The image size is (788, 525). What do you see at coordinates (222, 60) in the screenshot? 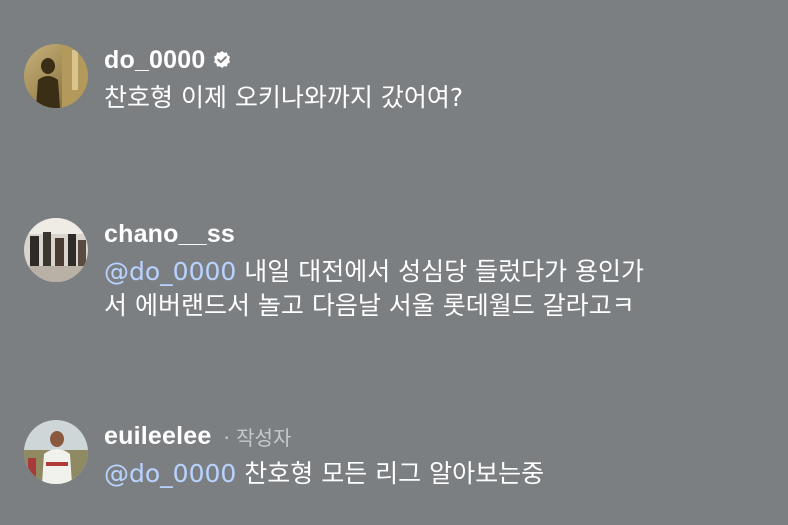
I see `verified-badge-icon` at bounding box center [222, 60].